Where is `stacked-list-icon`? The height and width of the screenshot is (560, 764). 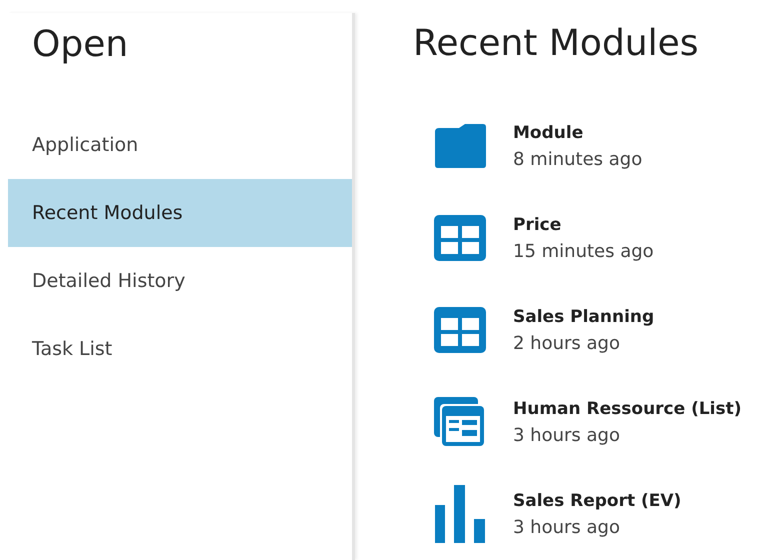
stacked-list-icon is located at coordinates (460, 422).